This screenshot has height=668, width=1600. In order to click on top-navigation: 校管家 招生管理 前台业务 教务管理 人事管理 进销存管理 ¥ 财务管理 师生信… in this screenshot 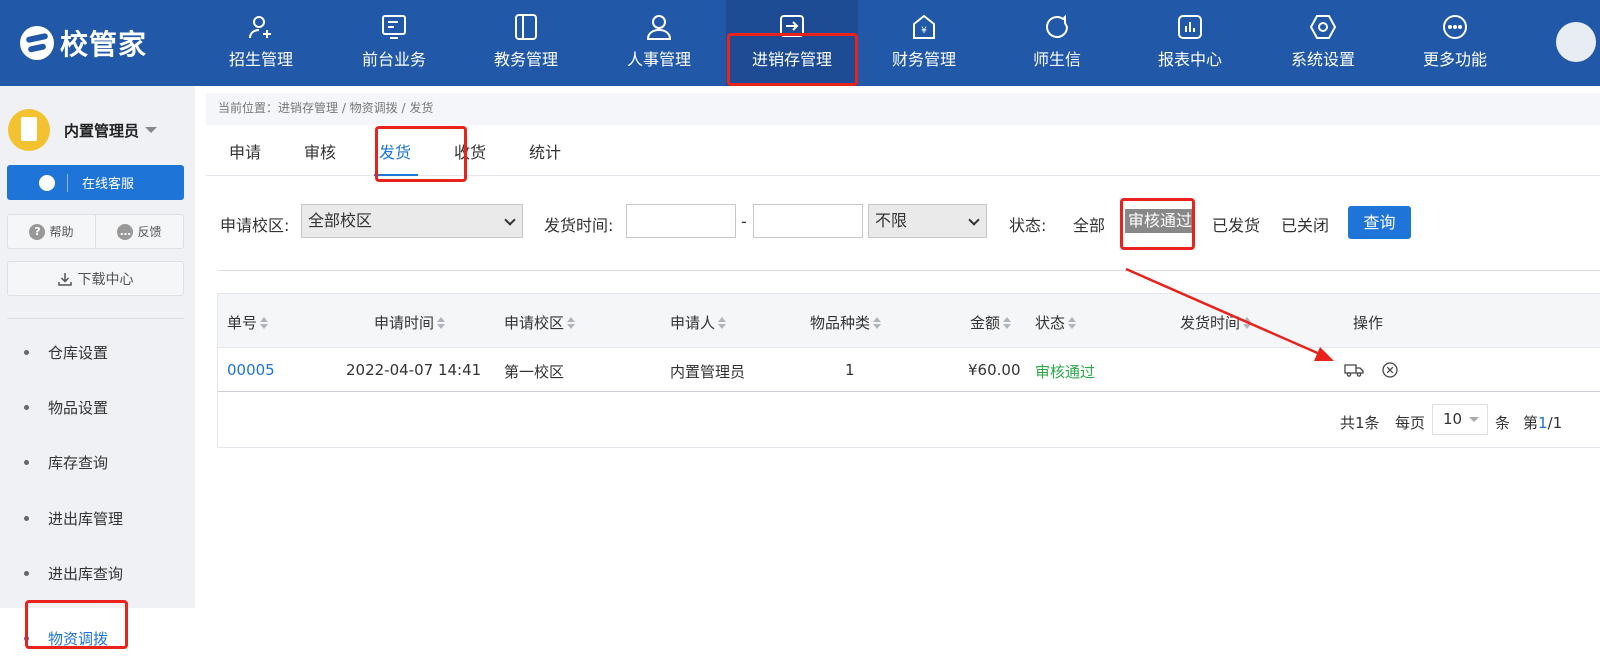, I will do `click(800, 43)`.